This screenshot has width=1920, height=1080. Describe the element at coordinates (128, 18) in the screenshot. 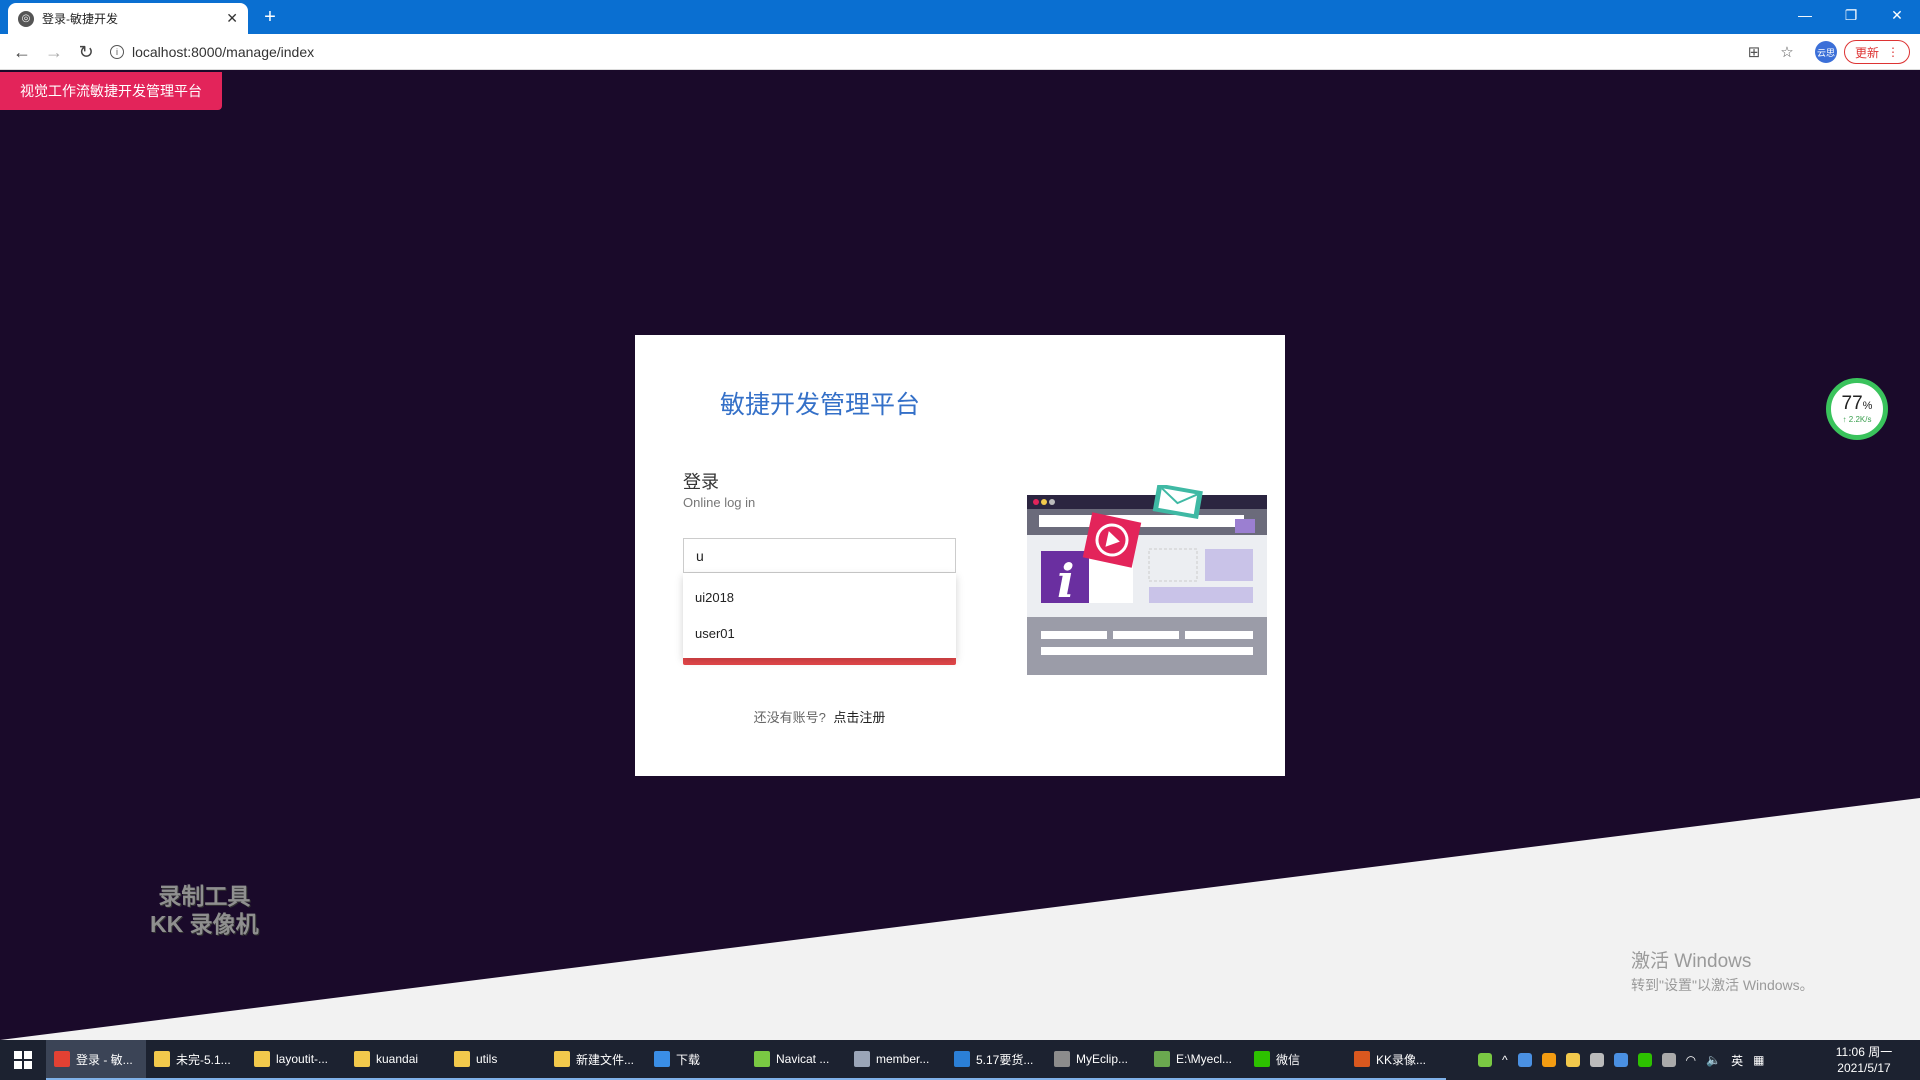

I see `tab-login: ◎ 登录-敏捷开发 ✕` at that location.